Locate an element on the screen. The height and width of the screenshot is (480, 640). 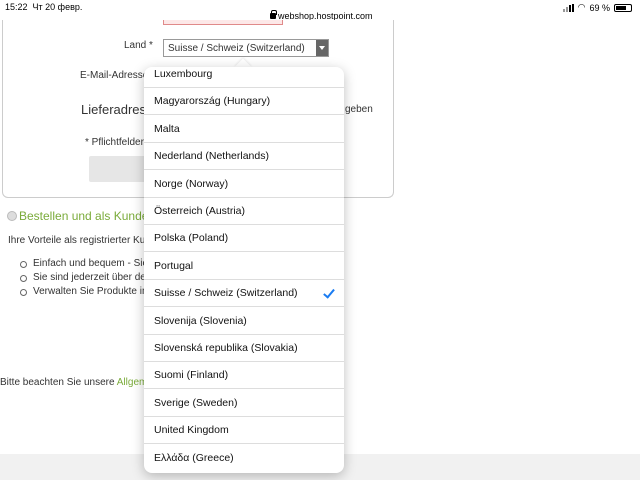
land-label: Land * is located at coordinates (138, 45).